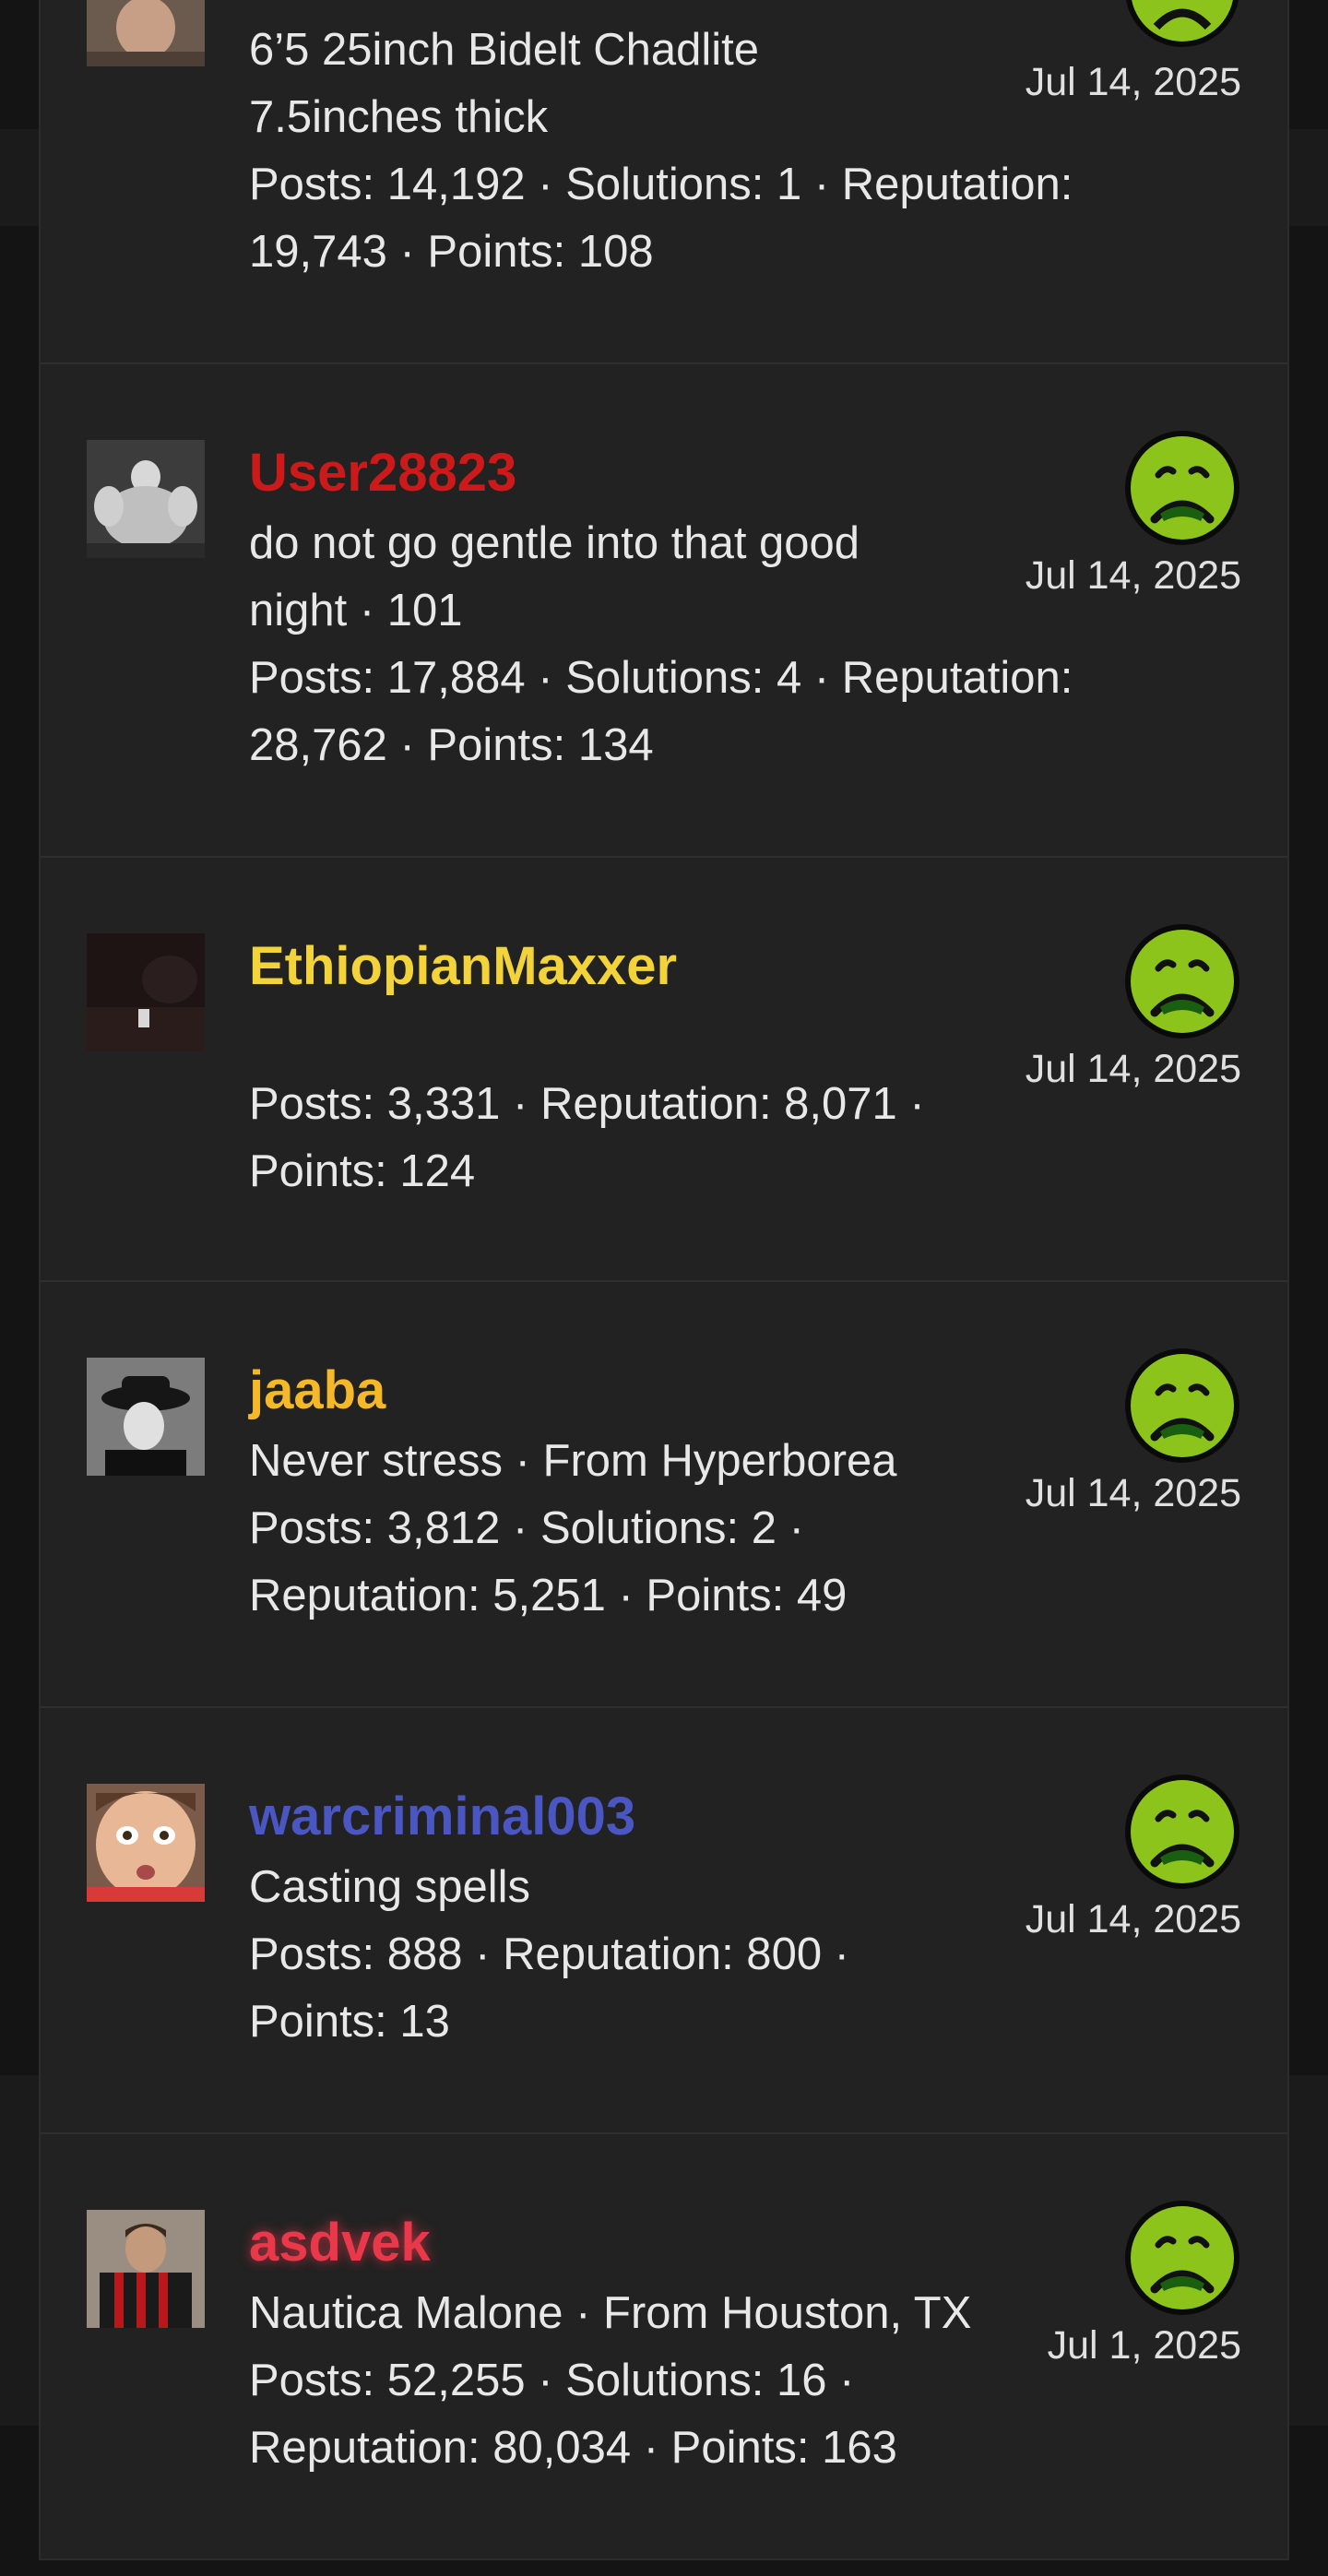  Describe the element at coordinates (587, 1104) in the screenshot. I see `user-stats: Posts: 3,331 · Reputation: 8,071 ·` at that location.